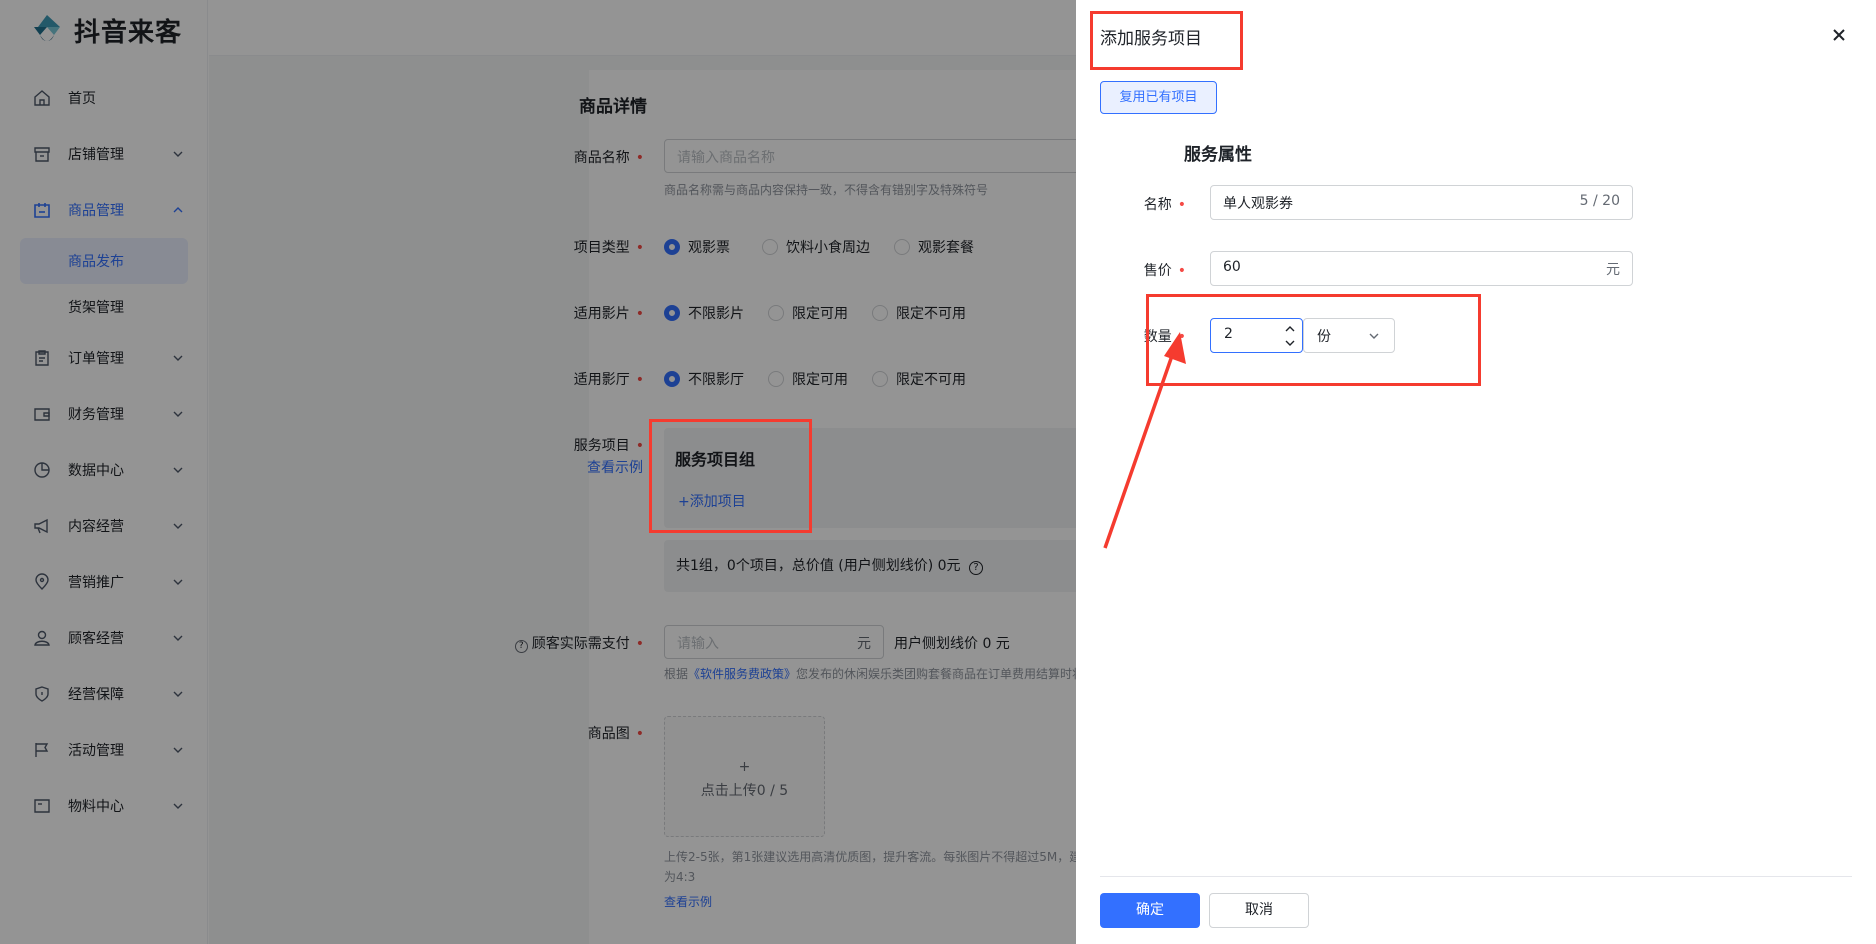  What do you see at coordinates (1599, 201) in the screenshot?
I see `char-count: 5 / 20` at bounding box center [1599, 201].